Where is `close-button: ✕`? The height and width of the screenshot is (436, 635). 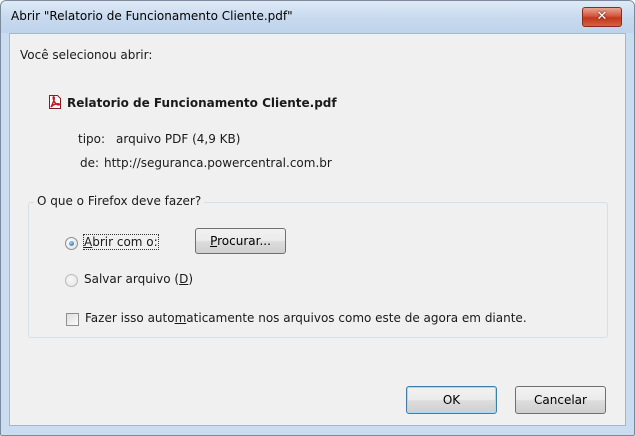
close-button: ✕ is located at coordinates (602, 17).